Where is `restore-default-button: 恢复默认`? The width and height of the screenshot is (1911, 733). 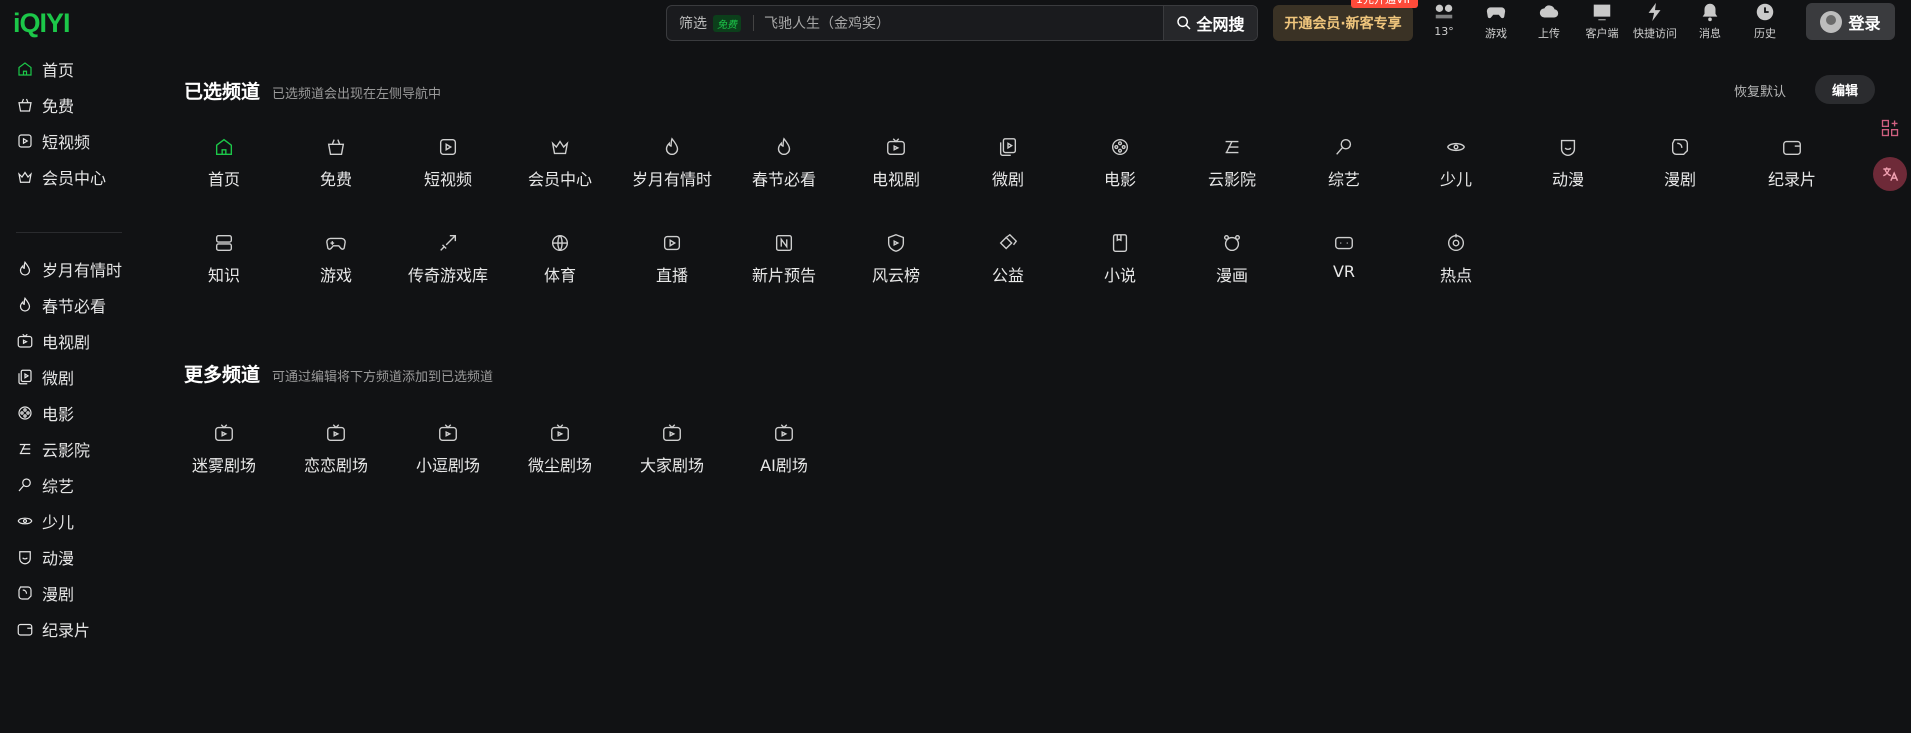
restore-default-button: 恢复默认 is located at coordinates (1760, 90).